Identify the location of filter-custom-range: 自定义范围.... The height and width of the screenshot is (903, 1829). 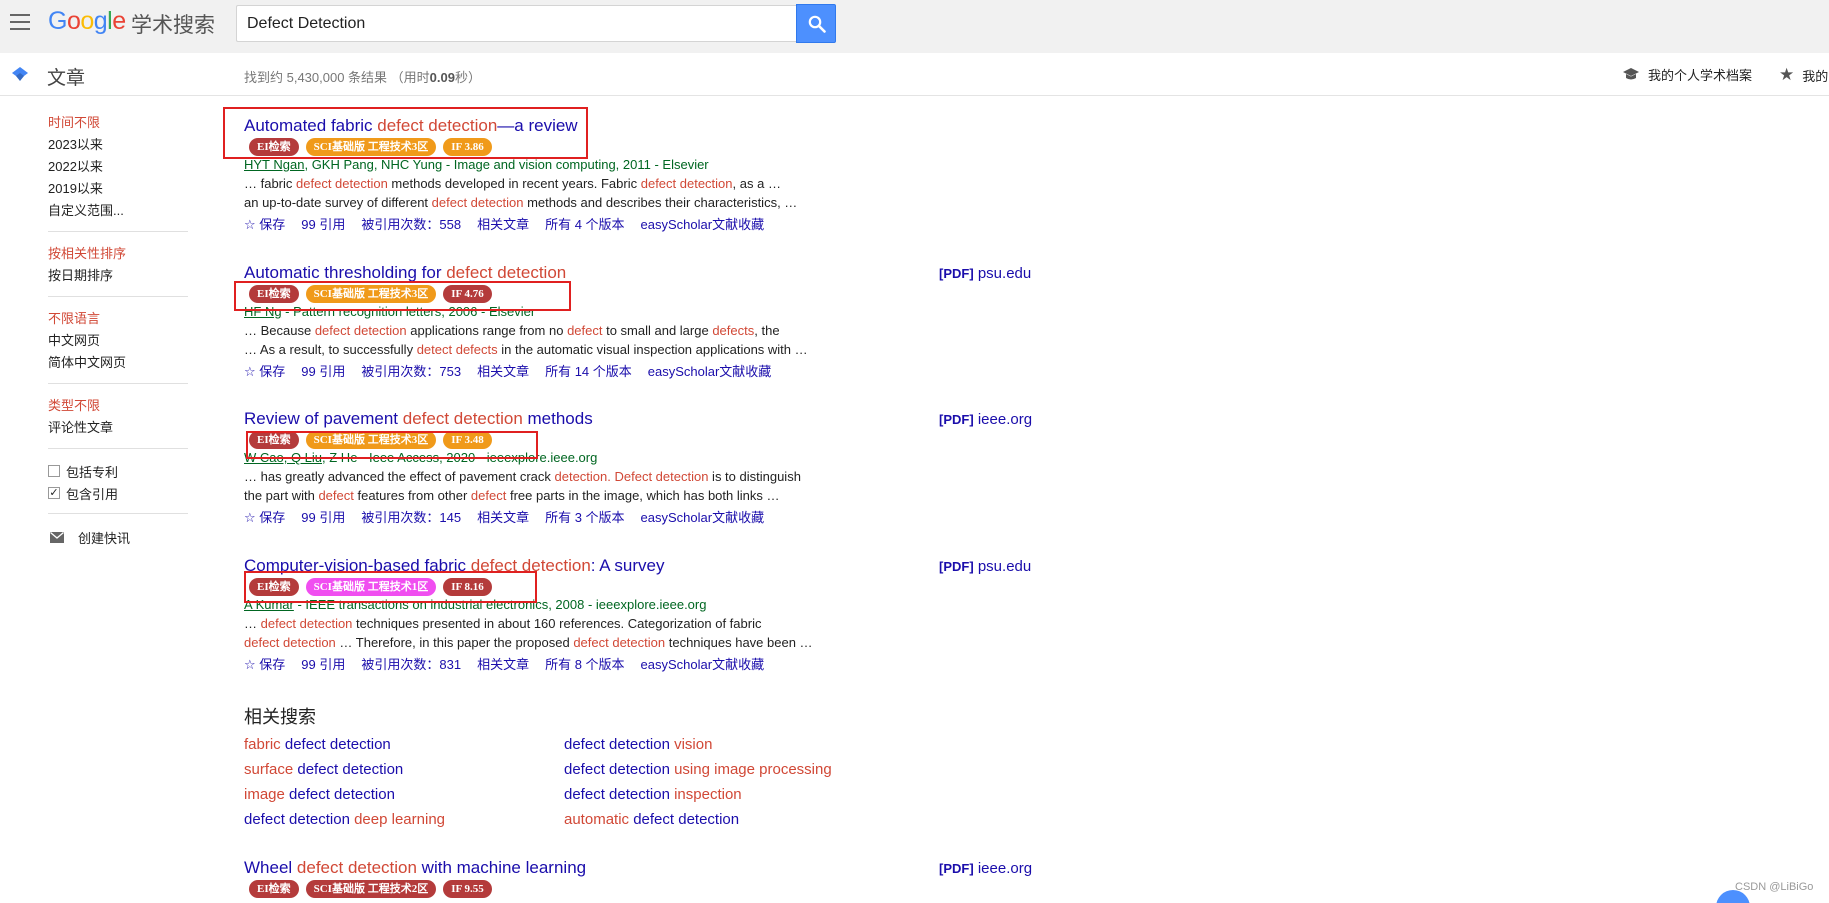
(118, 211).